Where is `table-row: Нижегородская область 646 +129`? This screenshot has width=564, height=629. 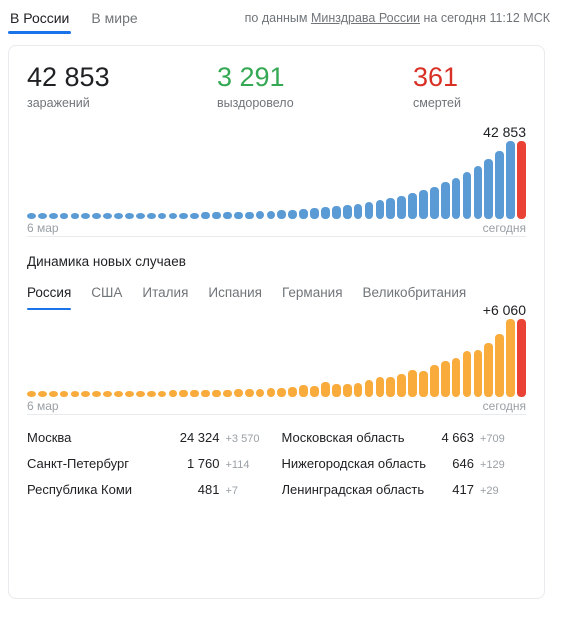
table-row: Нижегородская область 646 +129 is located at coordinates (404, 464).